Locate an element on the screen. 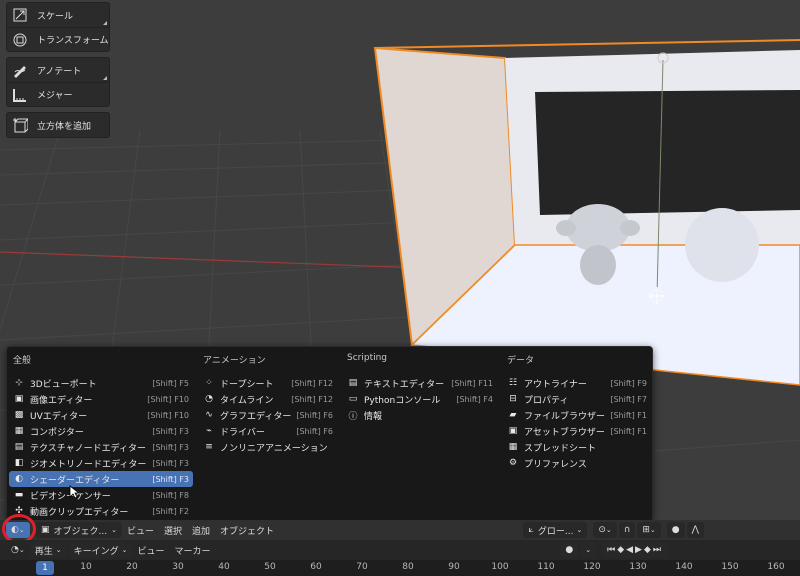 Image resolution: width=800 pixels, height=576 pixels. prev-keyframe-icon: ◆ is located at coordinates (622, 550).